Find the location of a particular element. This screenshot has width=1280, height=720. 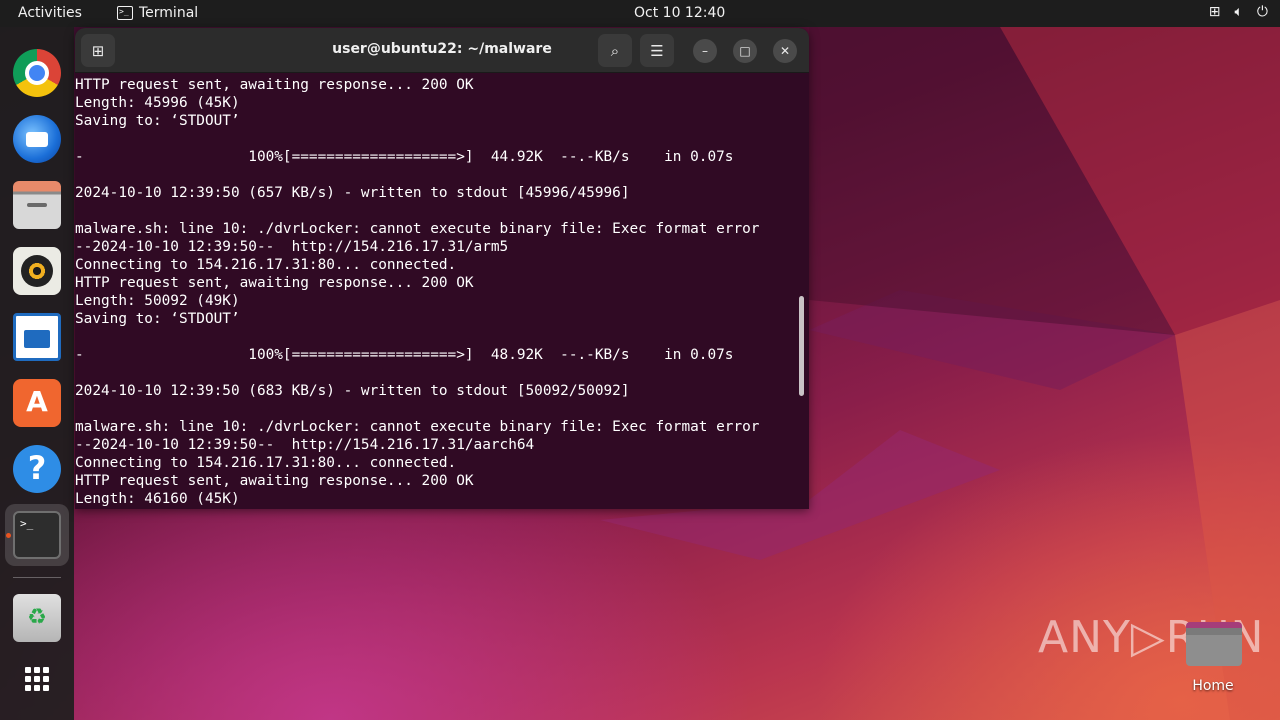

home-folder-label: Home is located at coordinates (1213, 686).